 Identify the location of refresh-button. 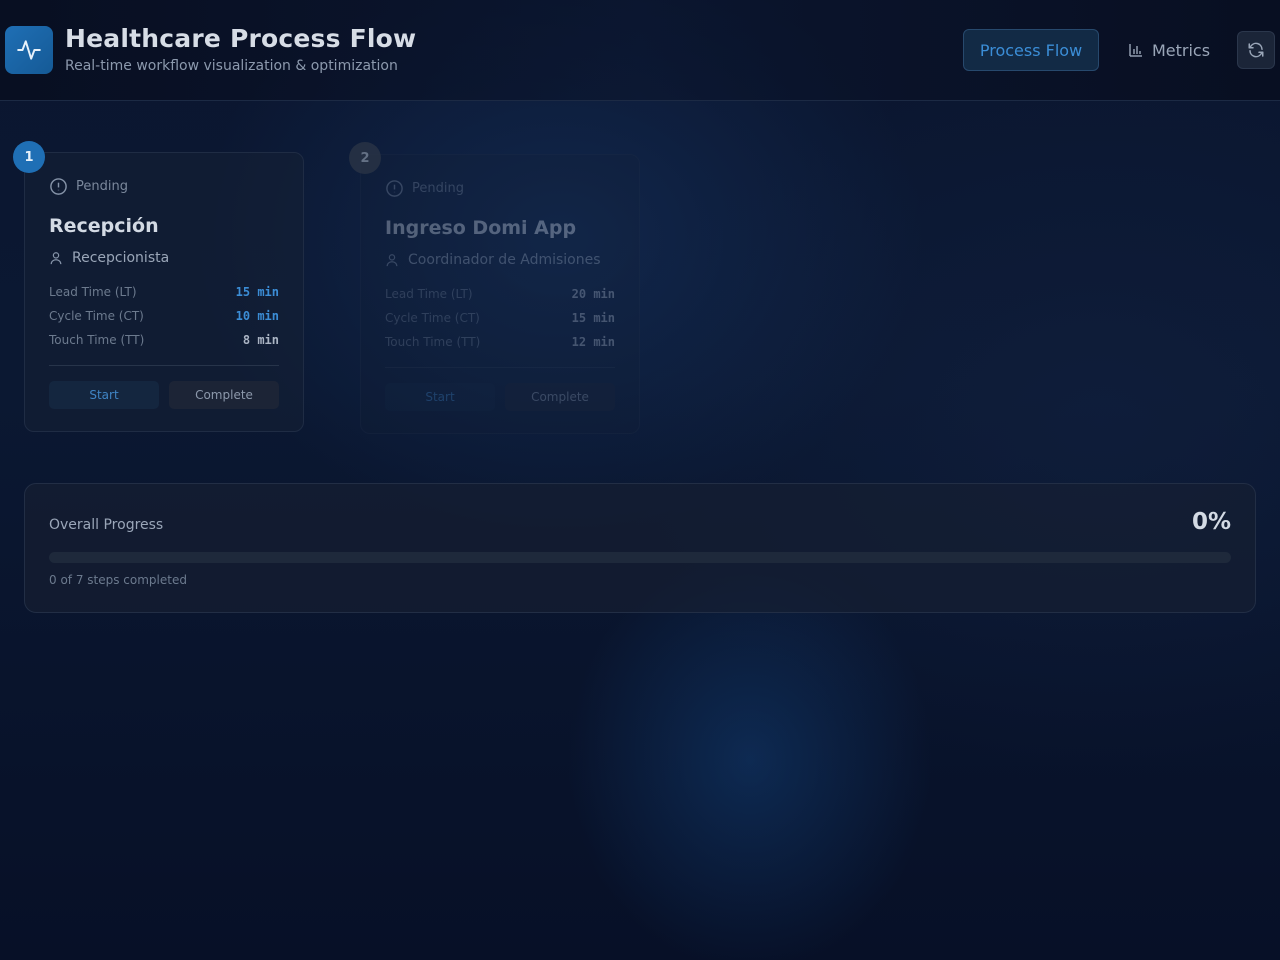
(1256, 50).